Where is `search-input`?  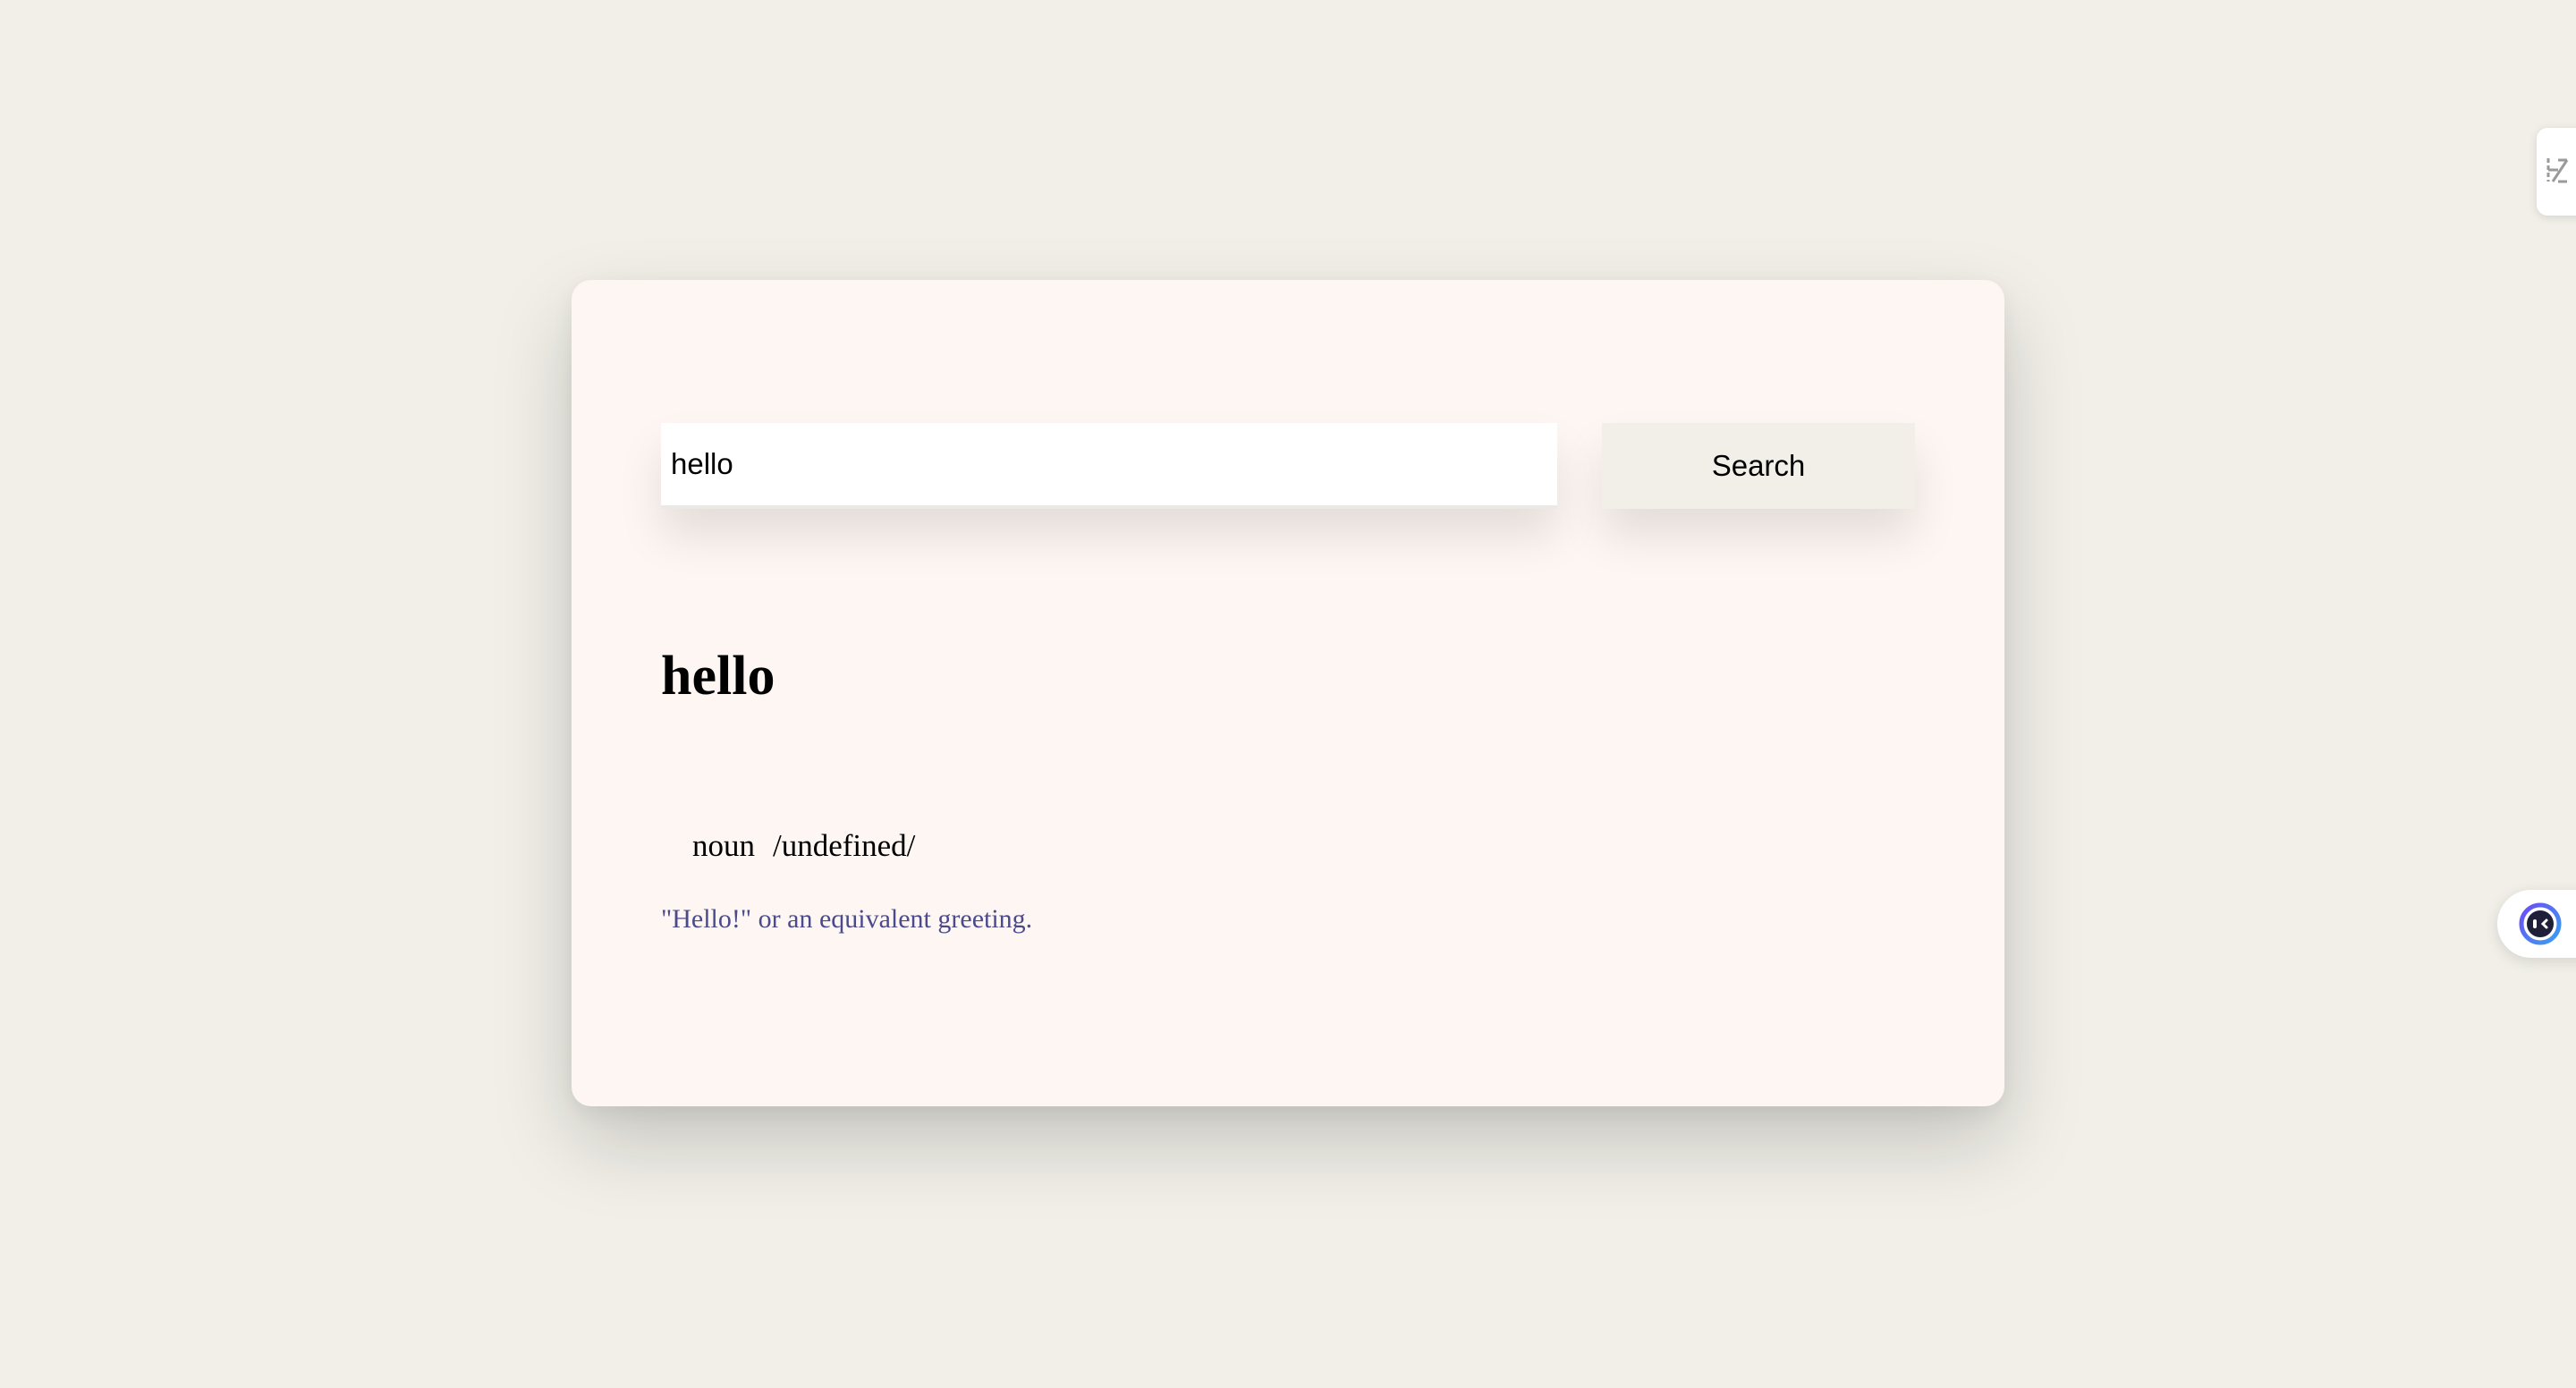
search-input is located at coordinates (1109, 466).